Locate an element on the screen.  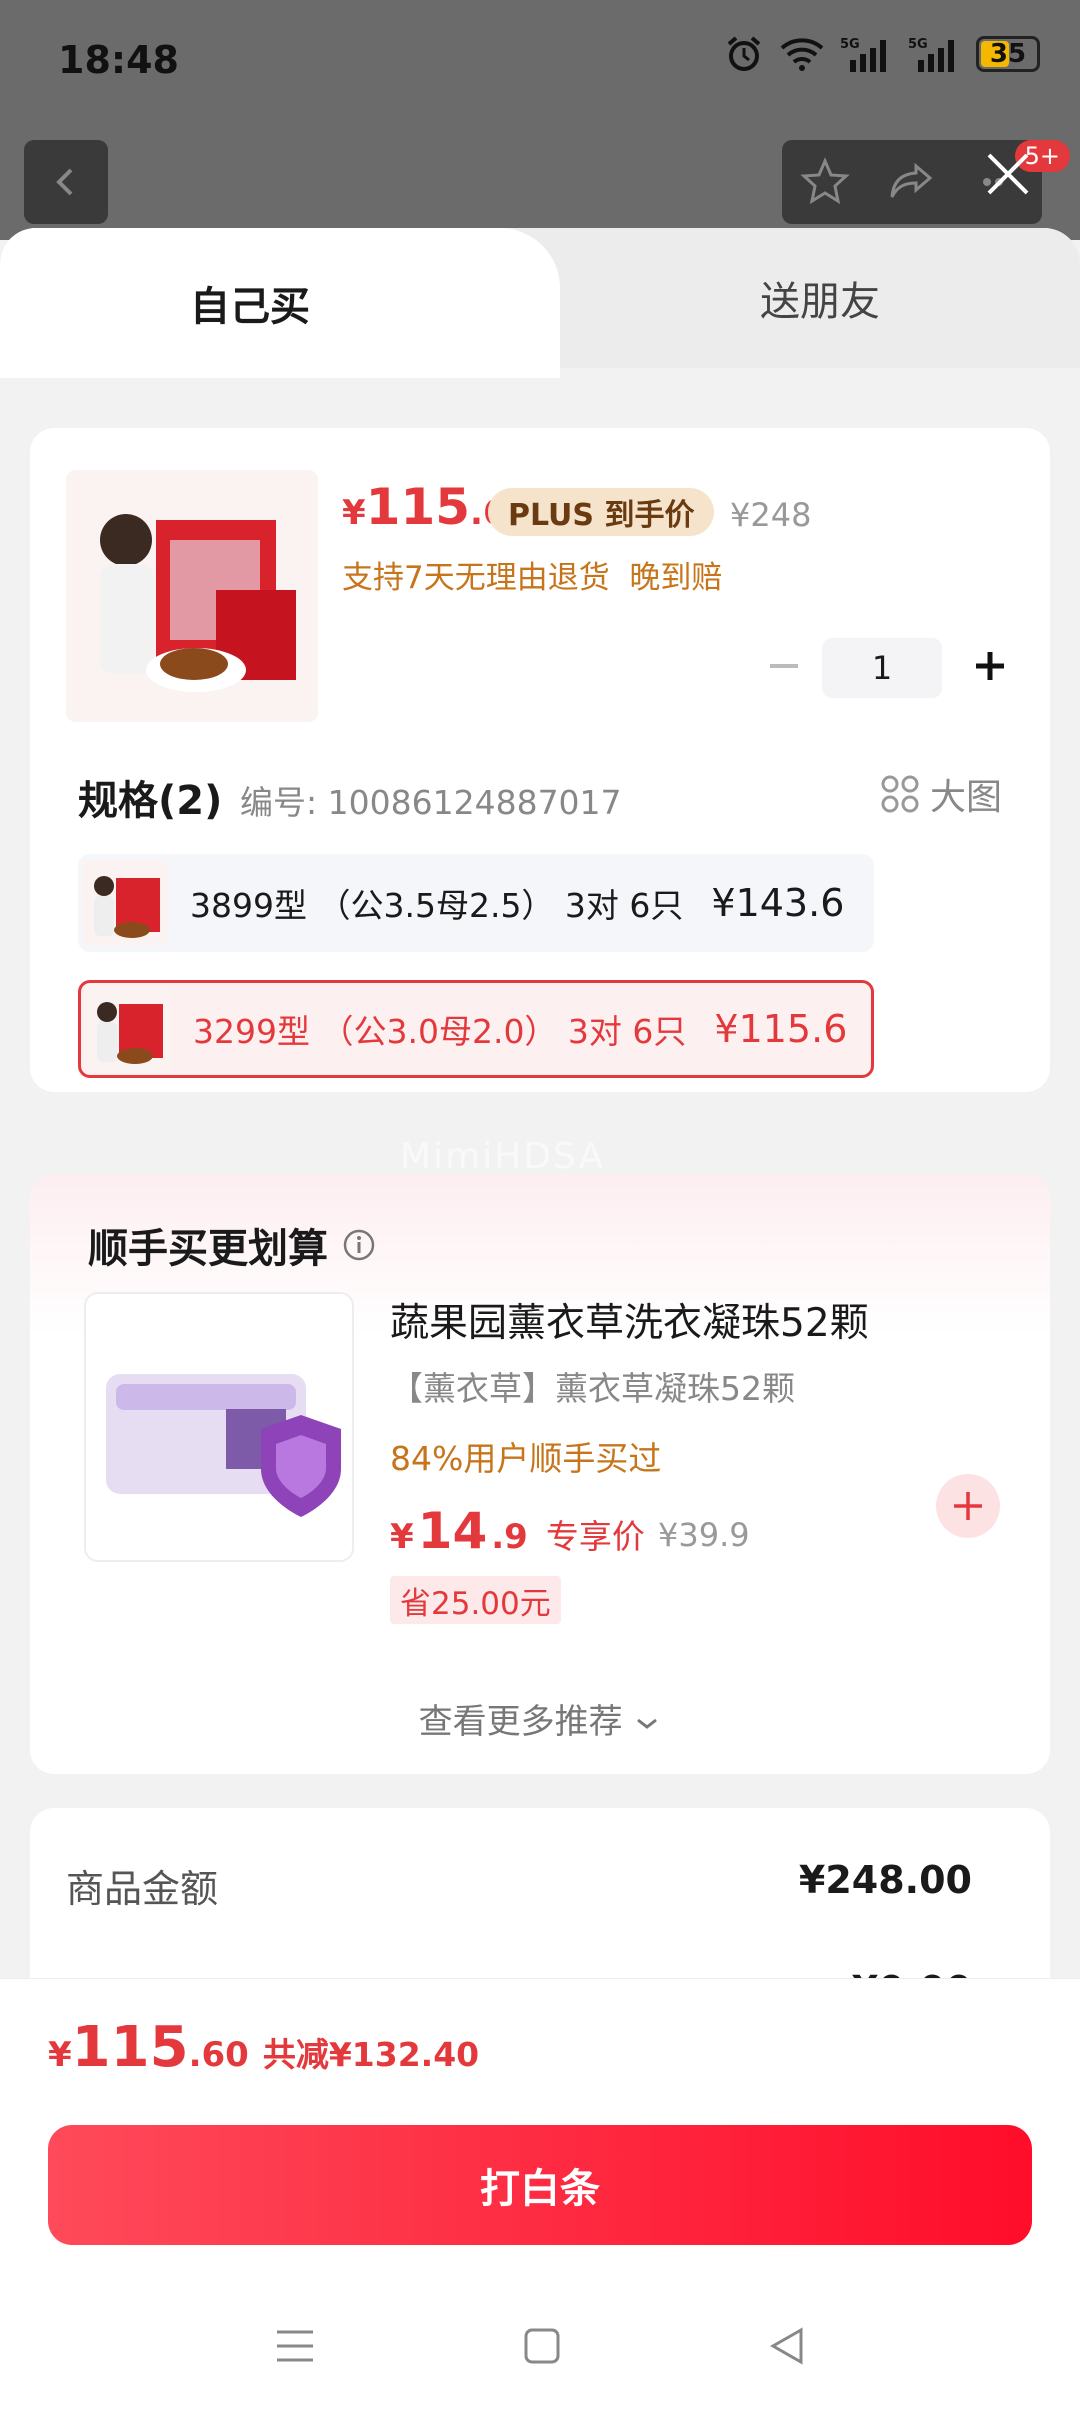
minus-icon is located at coordinates (784, 666).